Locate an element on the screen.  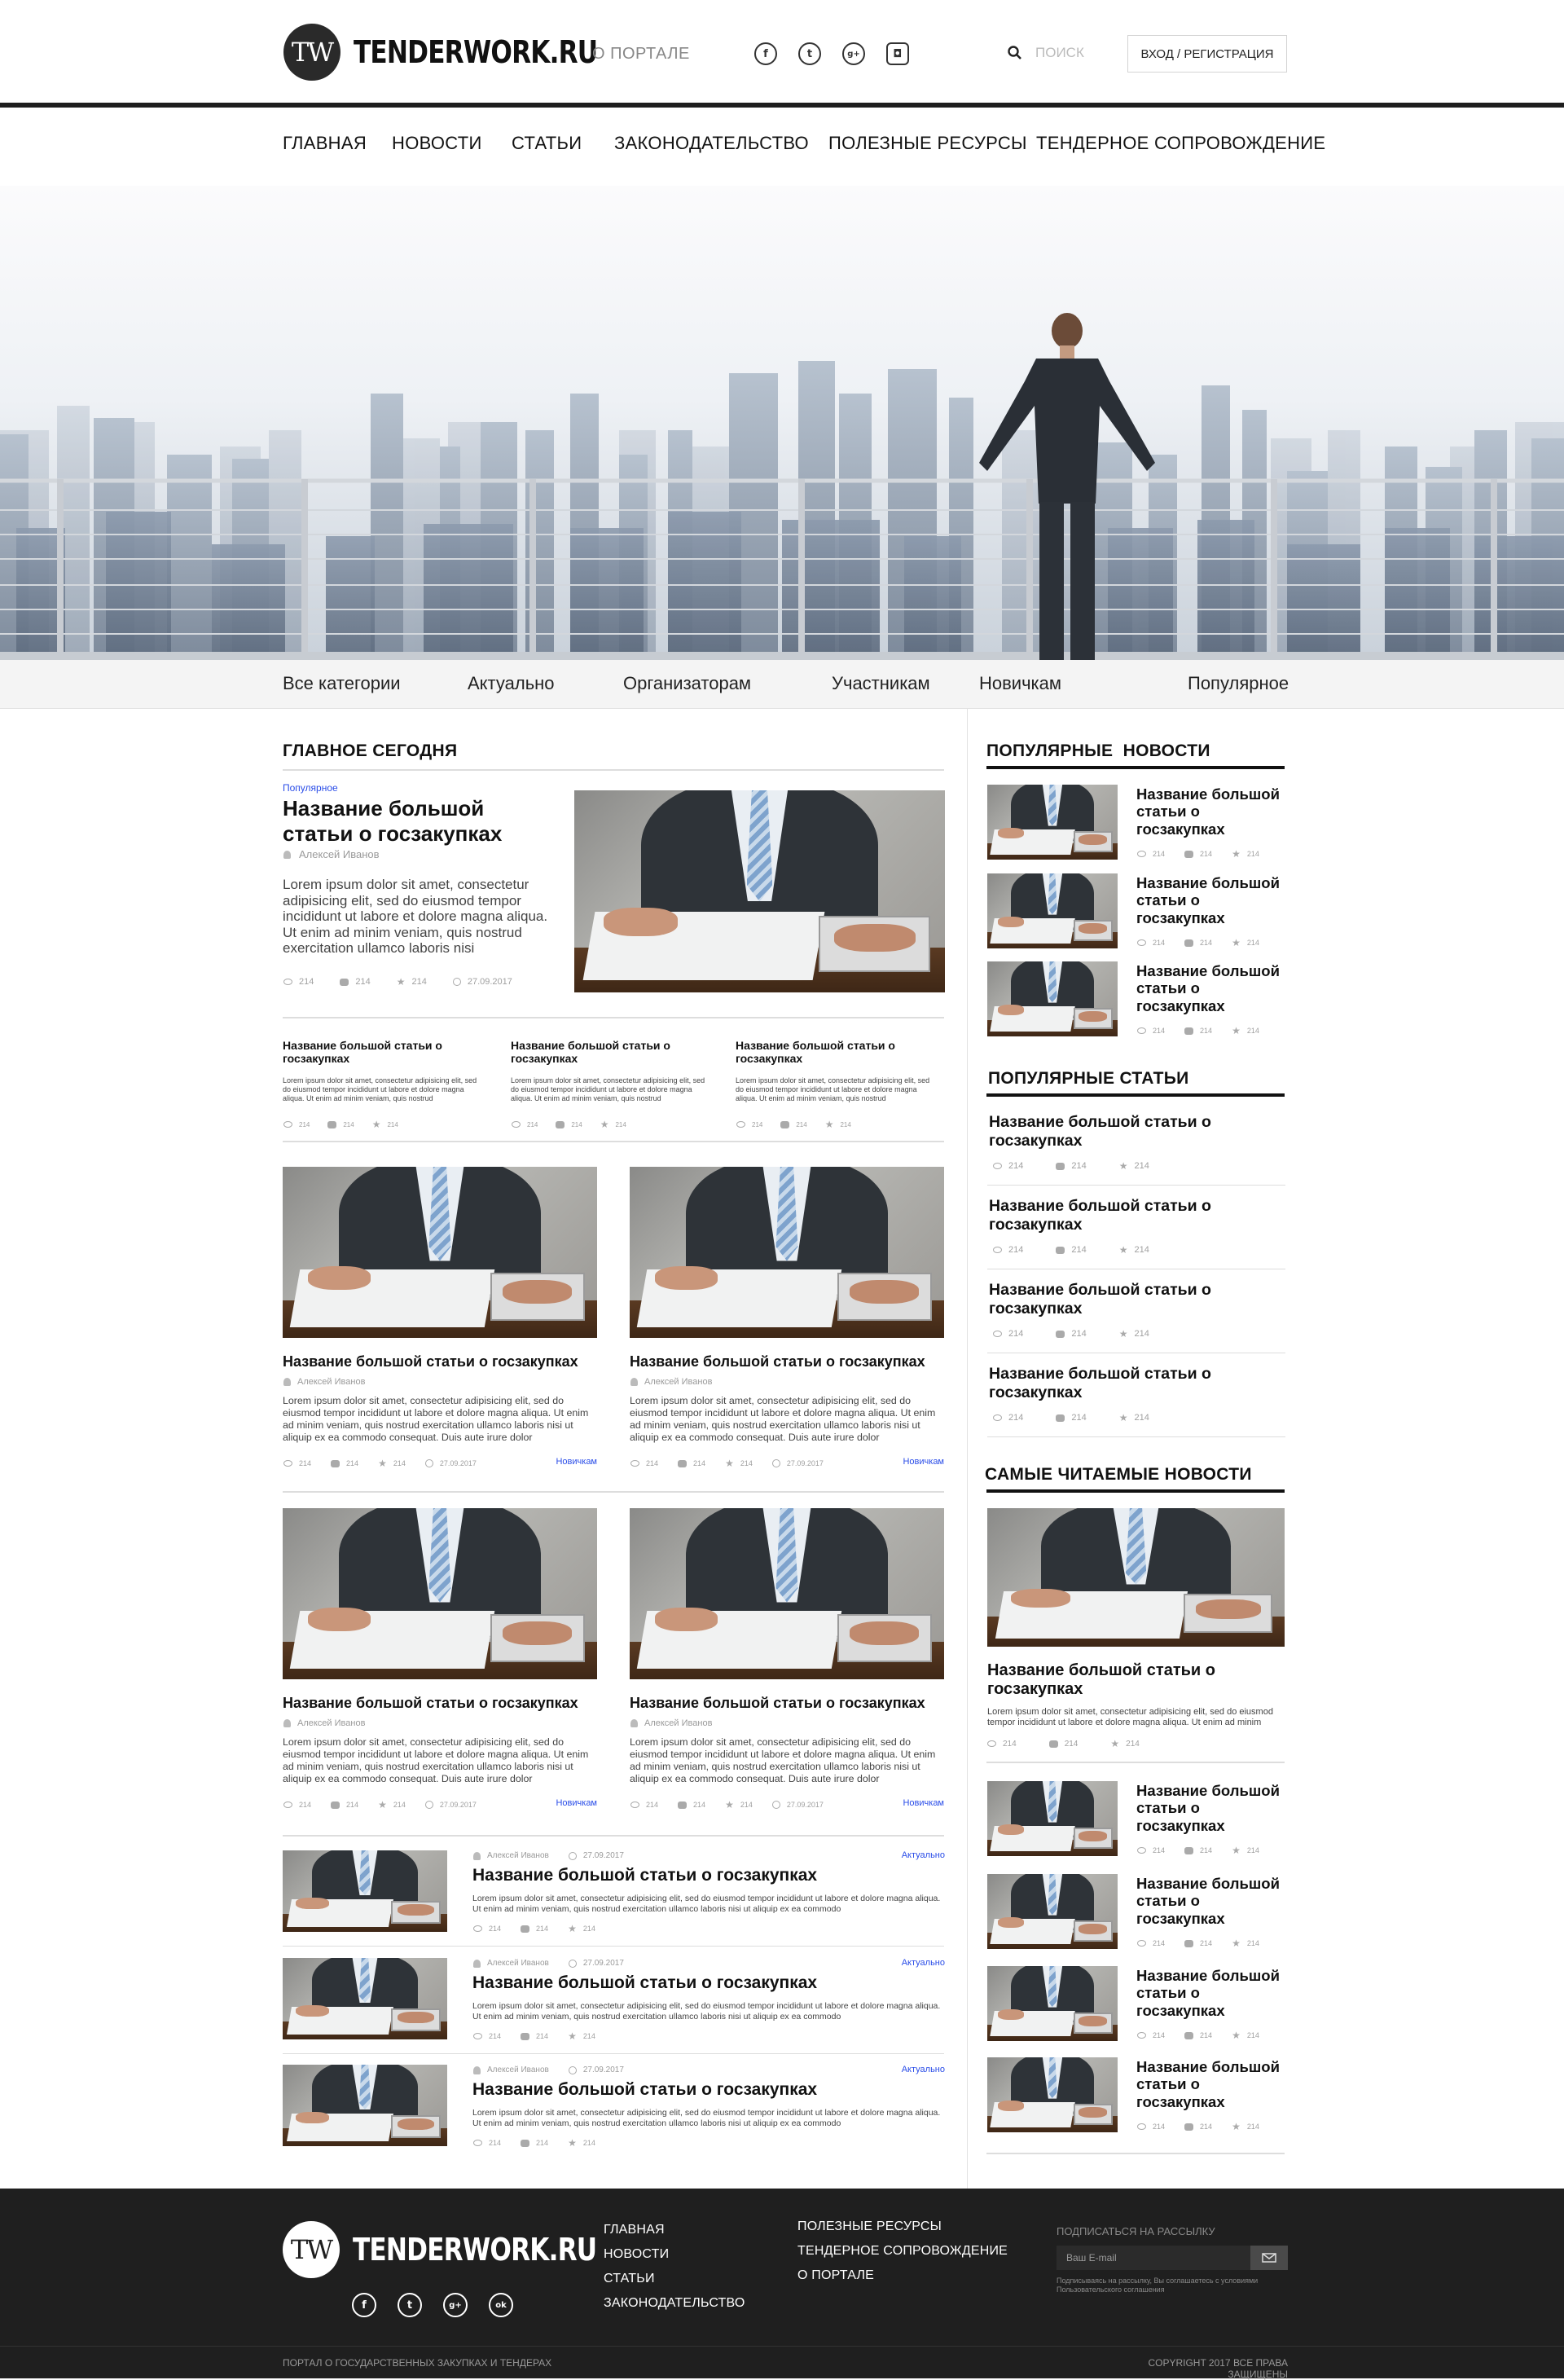
footer-link-resources: ПОЛЕЗНЫЕ РЕСУРСЫ is located at coordinates (903, 2226).